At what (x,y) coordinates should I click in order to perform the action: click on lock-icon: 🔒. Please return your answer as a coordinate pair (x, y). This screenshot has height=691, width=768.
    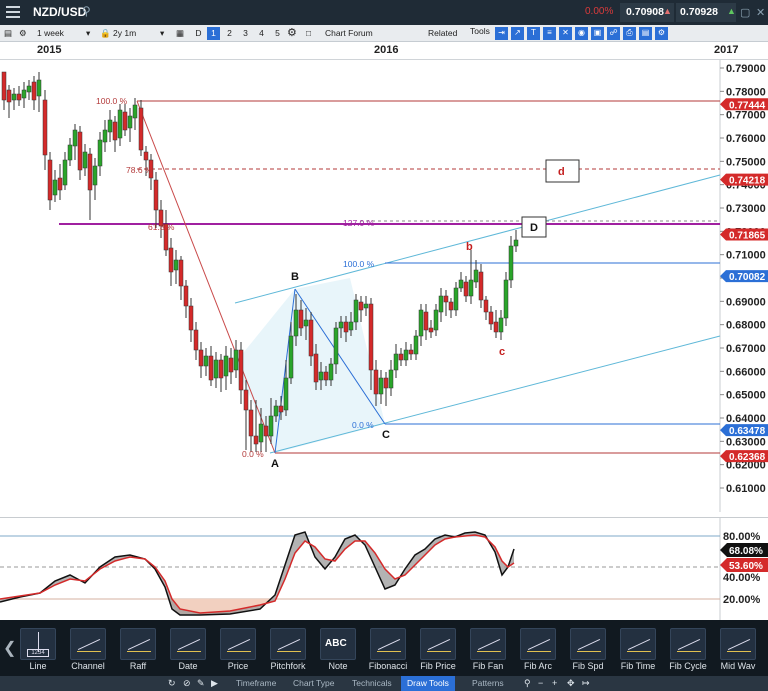
    Looking at the image, I should click on (105, 33).